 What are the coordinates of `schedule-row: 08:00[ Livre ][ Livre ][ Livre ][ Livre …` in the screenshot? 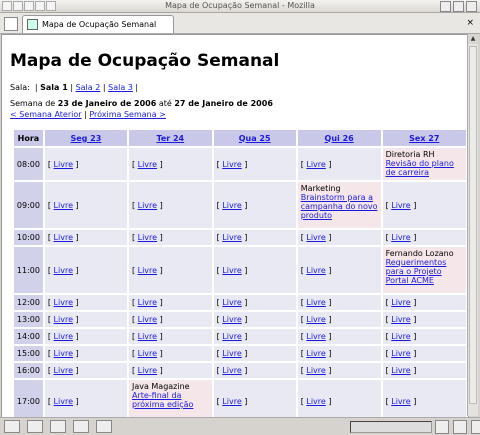 It's located at (240, 164).